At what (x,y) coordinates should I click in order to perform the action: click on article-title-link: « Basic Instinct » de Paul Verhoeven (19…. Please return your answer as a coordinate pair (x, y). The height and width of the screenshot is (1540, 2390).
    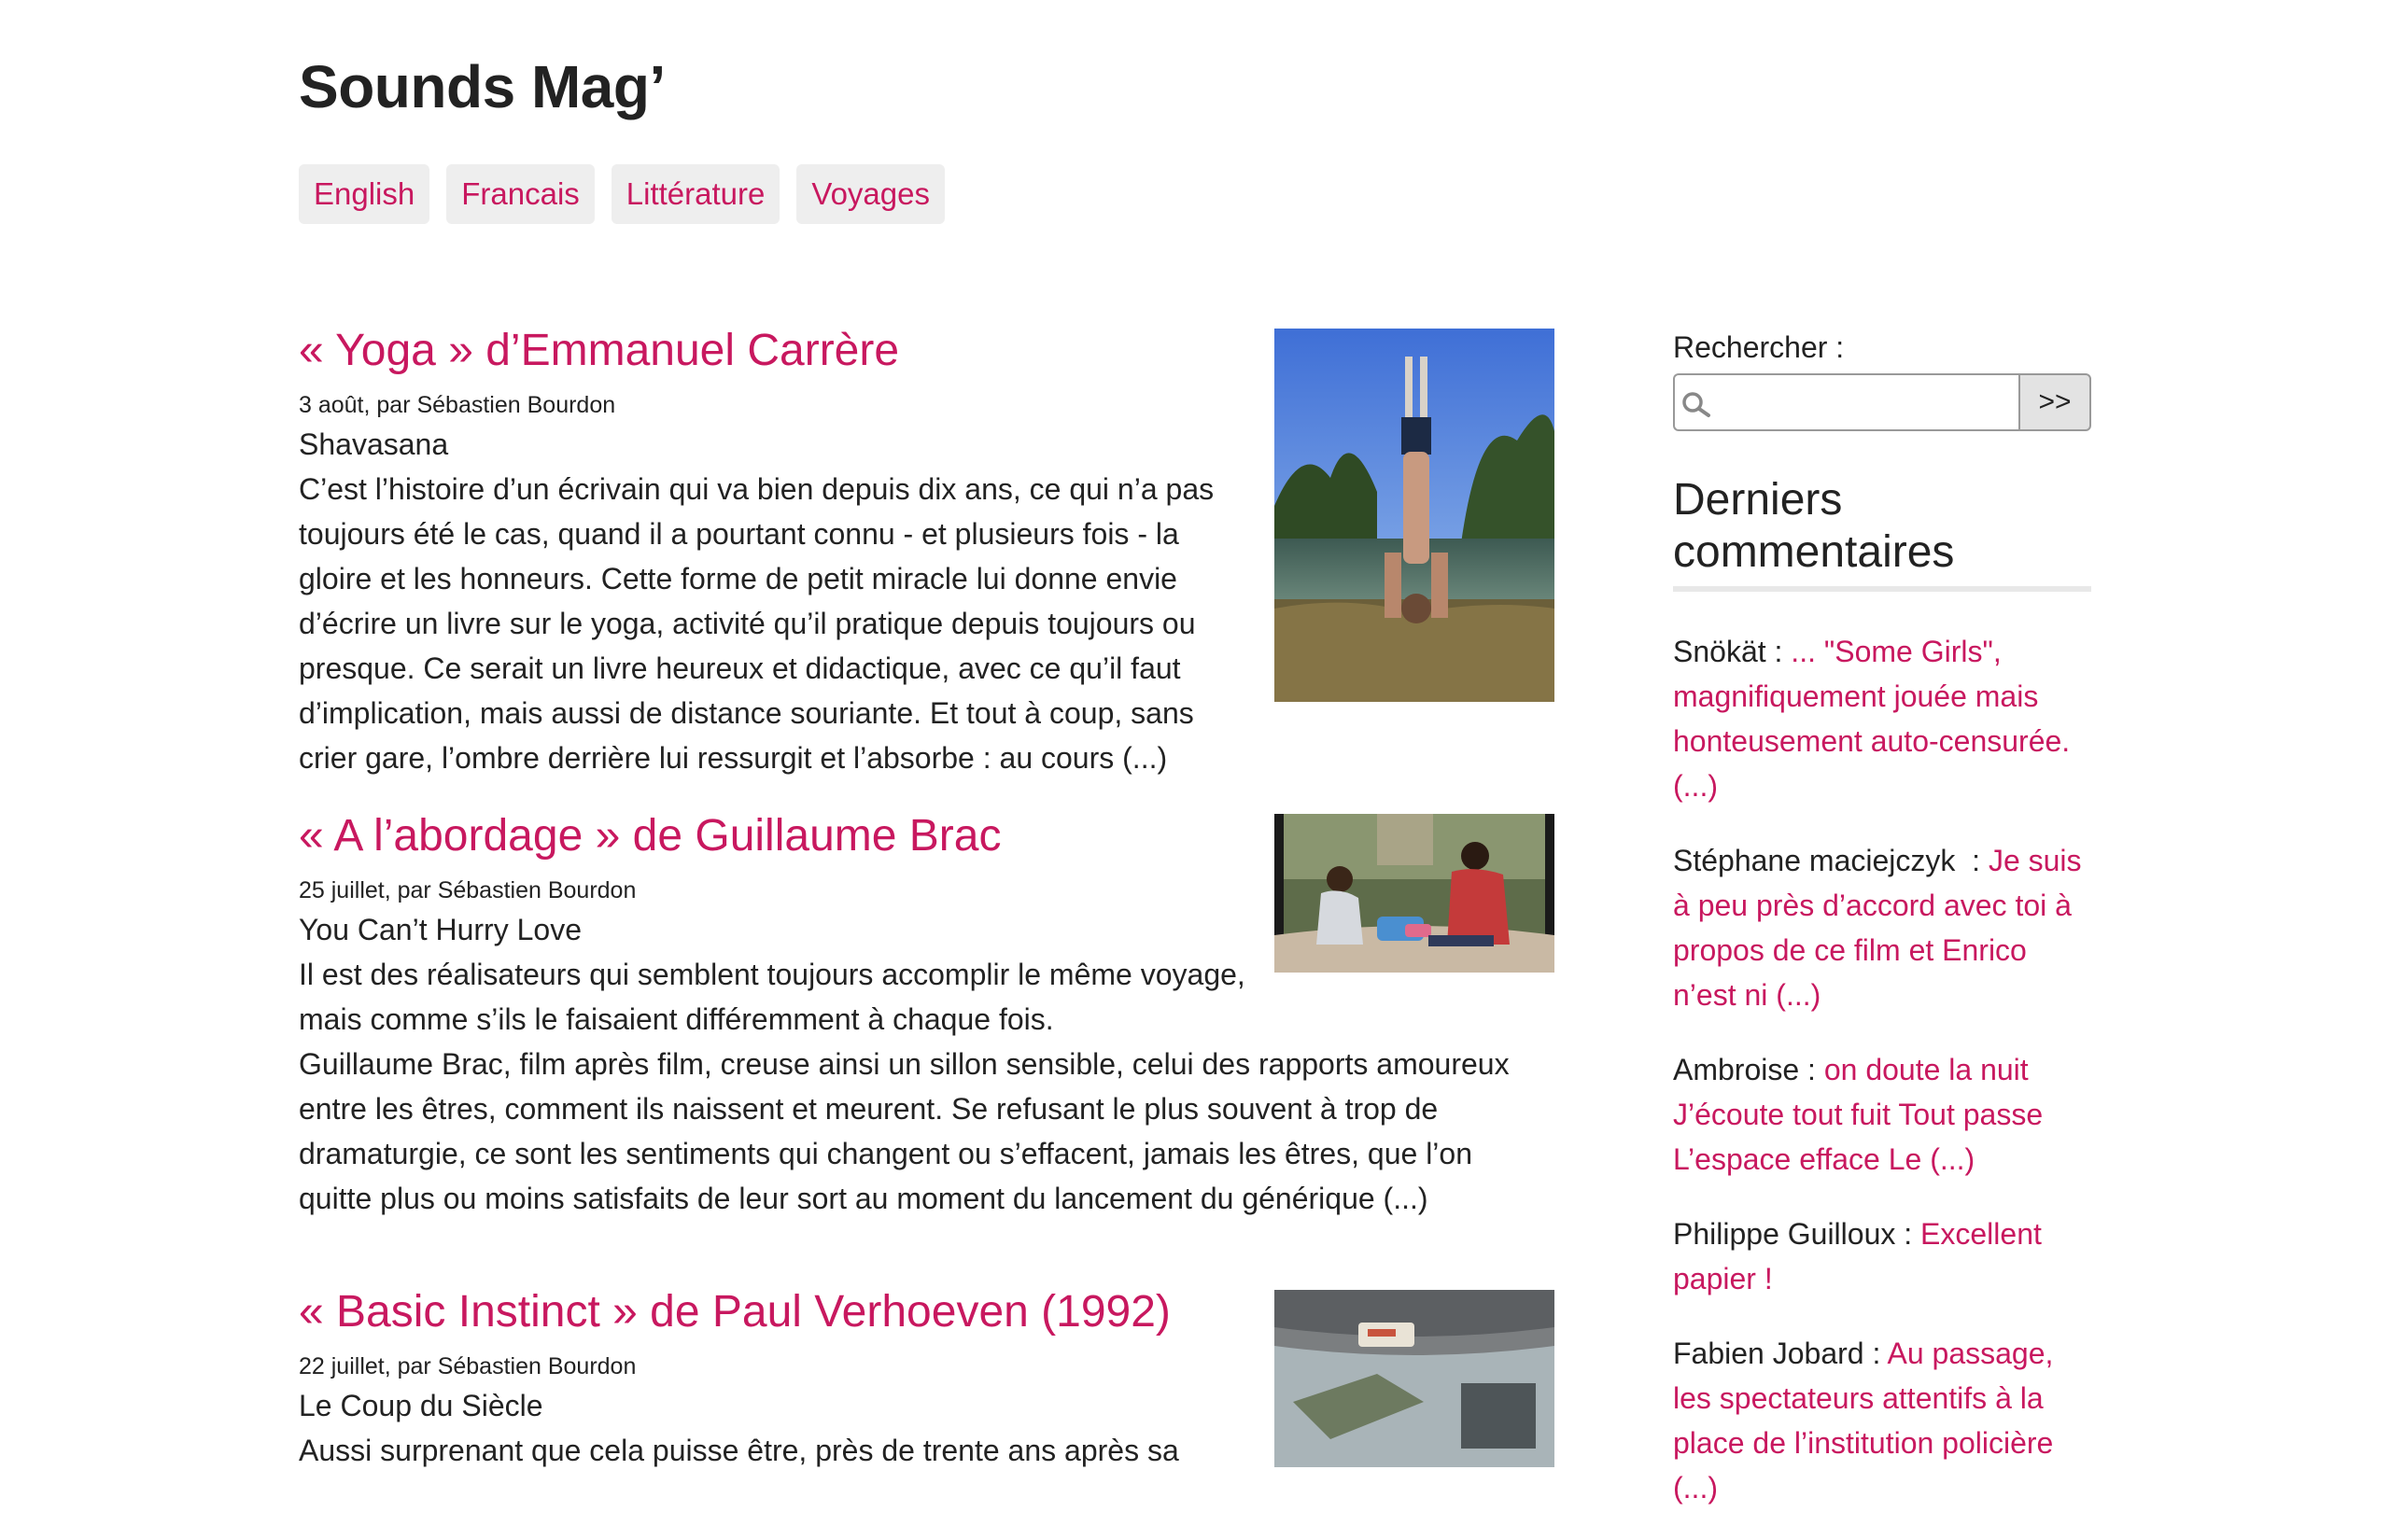
    Looking at the image, I should click on (735, 1312).